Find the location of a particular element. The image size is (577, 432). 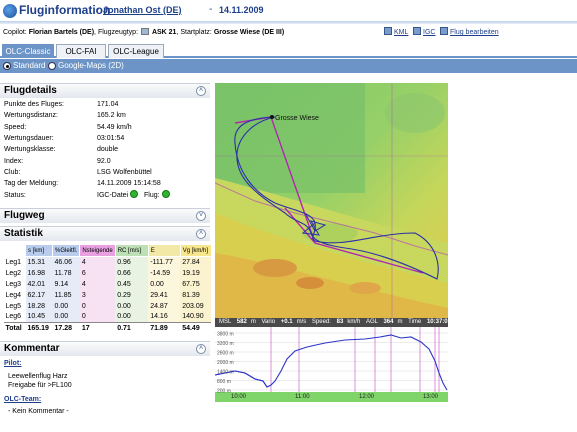

detail-label: Index: is located at coordinates (14, 161).